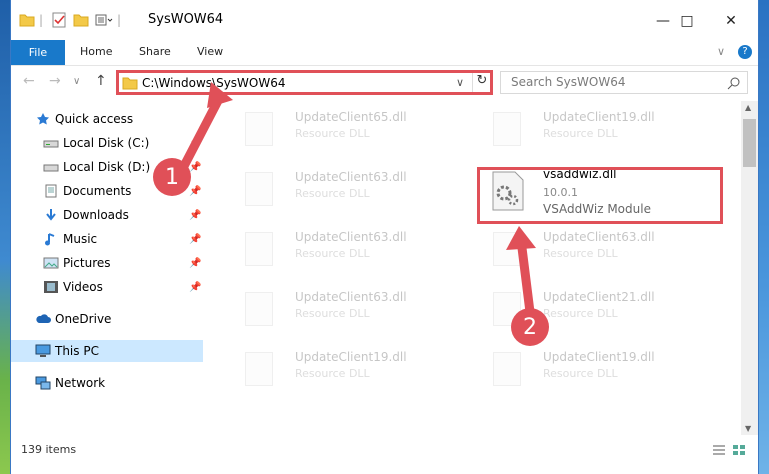  I want to click on window-title: SysWOW64, so click(186, 19).